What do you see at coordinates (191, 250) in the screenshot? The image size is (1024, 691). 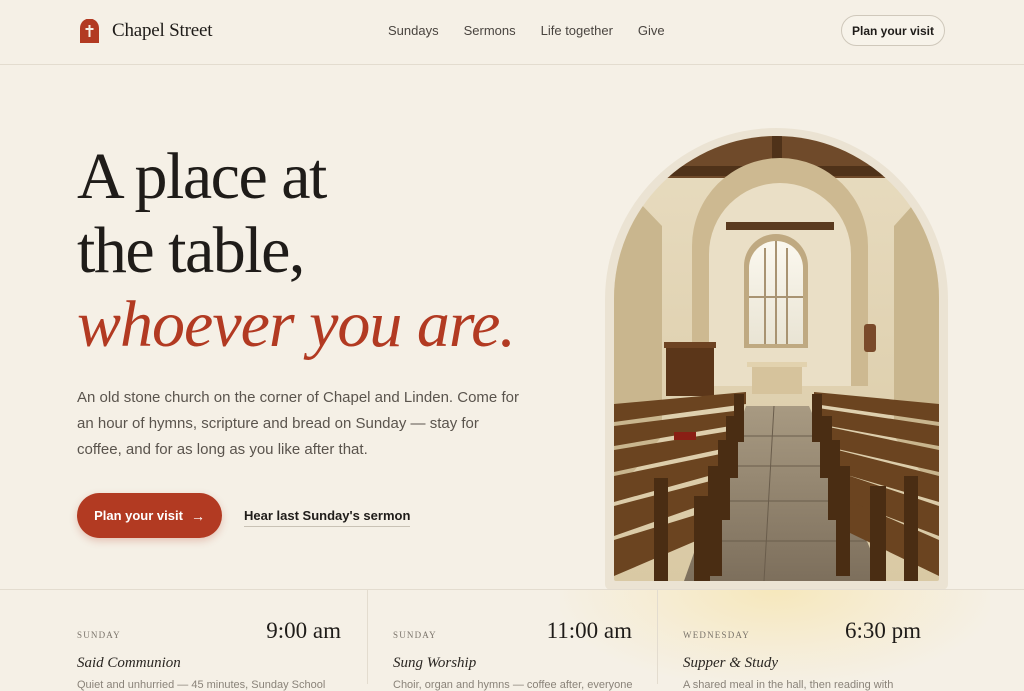 I see `headline-line-2: the table,` at bounding box center [191, 250].